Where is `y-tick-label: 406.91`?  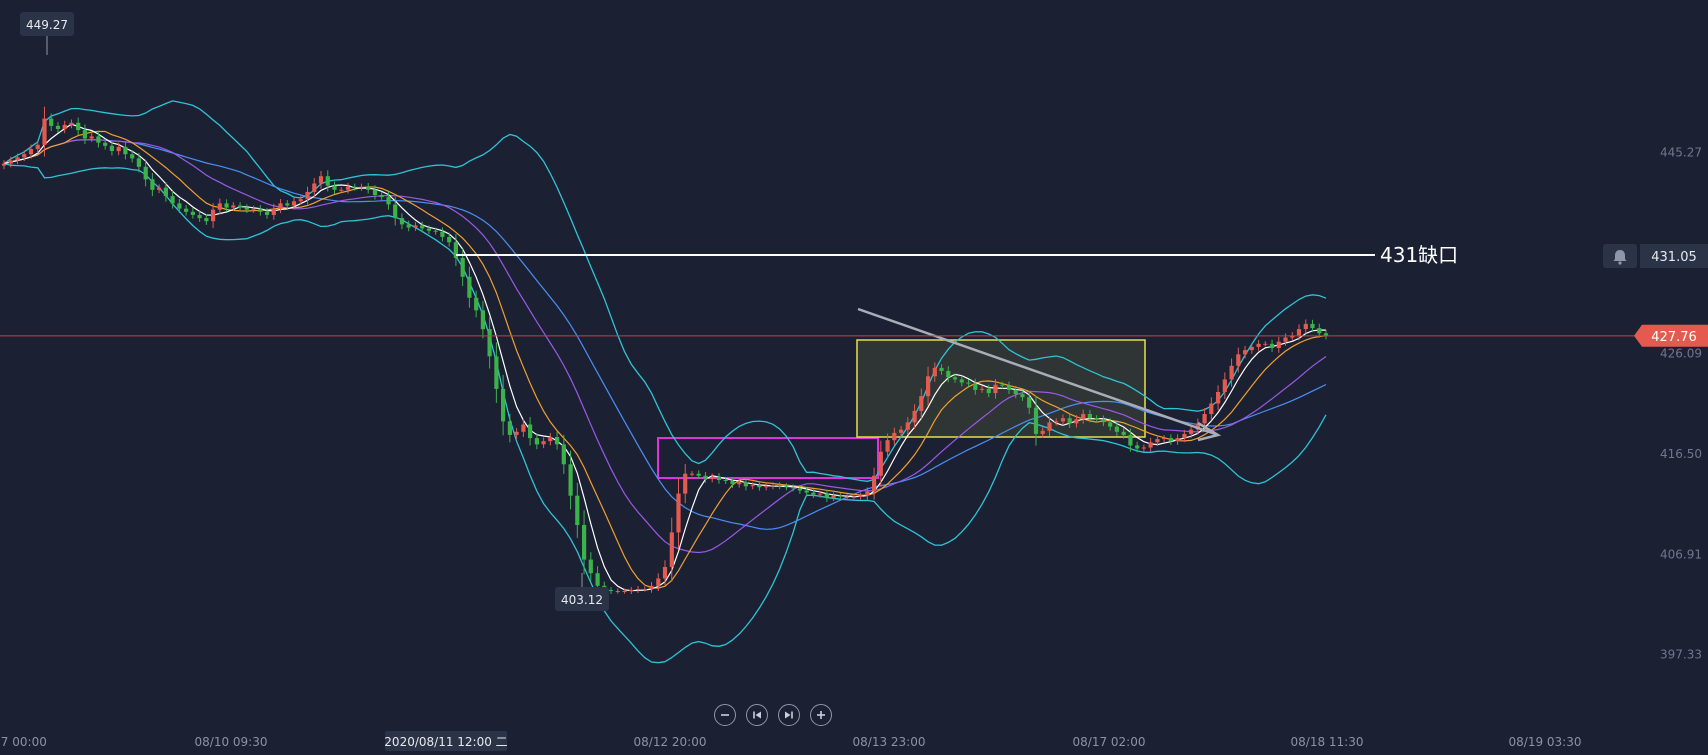
y-tick-label: 406.91 is located at coordinates (1681, 554).